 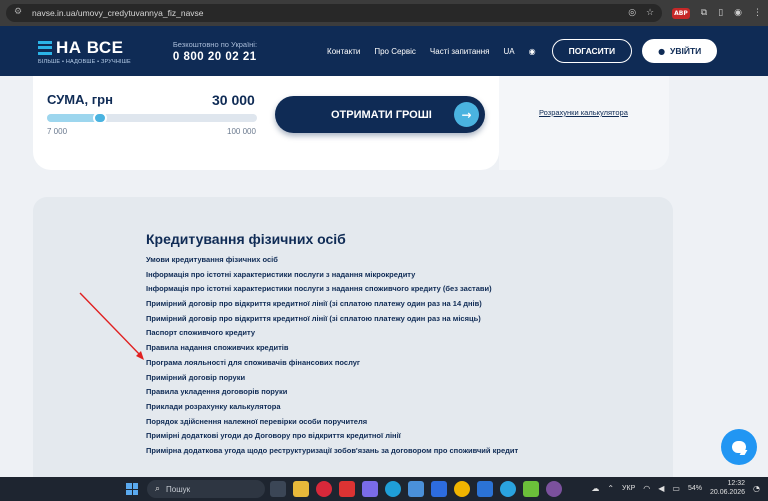 I want to click on battery-level: 54%, so click(x=694, y=488).